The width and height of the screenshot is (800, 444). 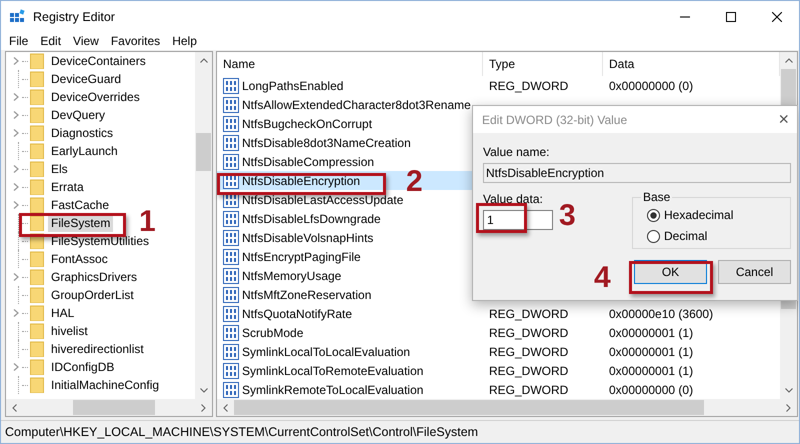 I want to click on column-header: Type, so click(x=543, y=64).